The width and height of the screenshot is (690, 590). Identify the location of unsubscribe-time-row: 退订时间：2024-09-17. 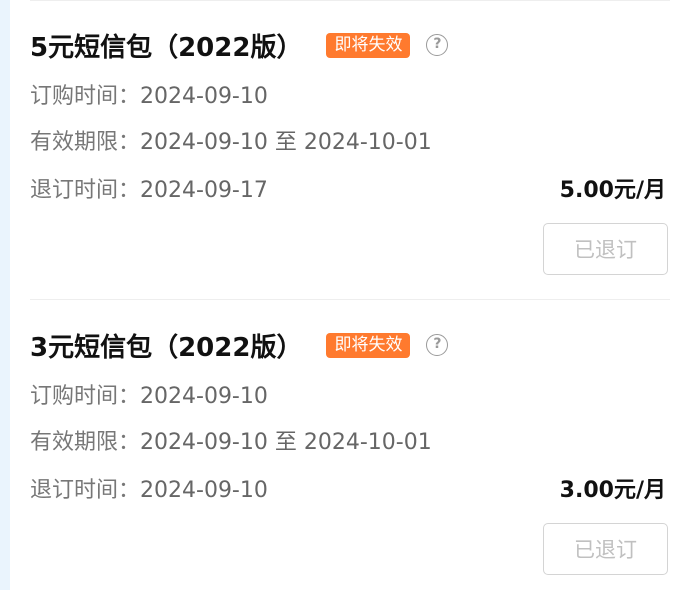
(149, 191).